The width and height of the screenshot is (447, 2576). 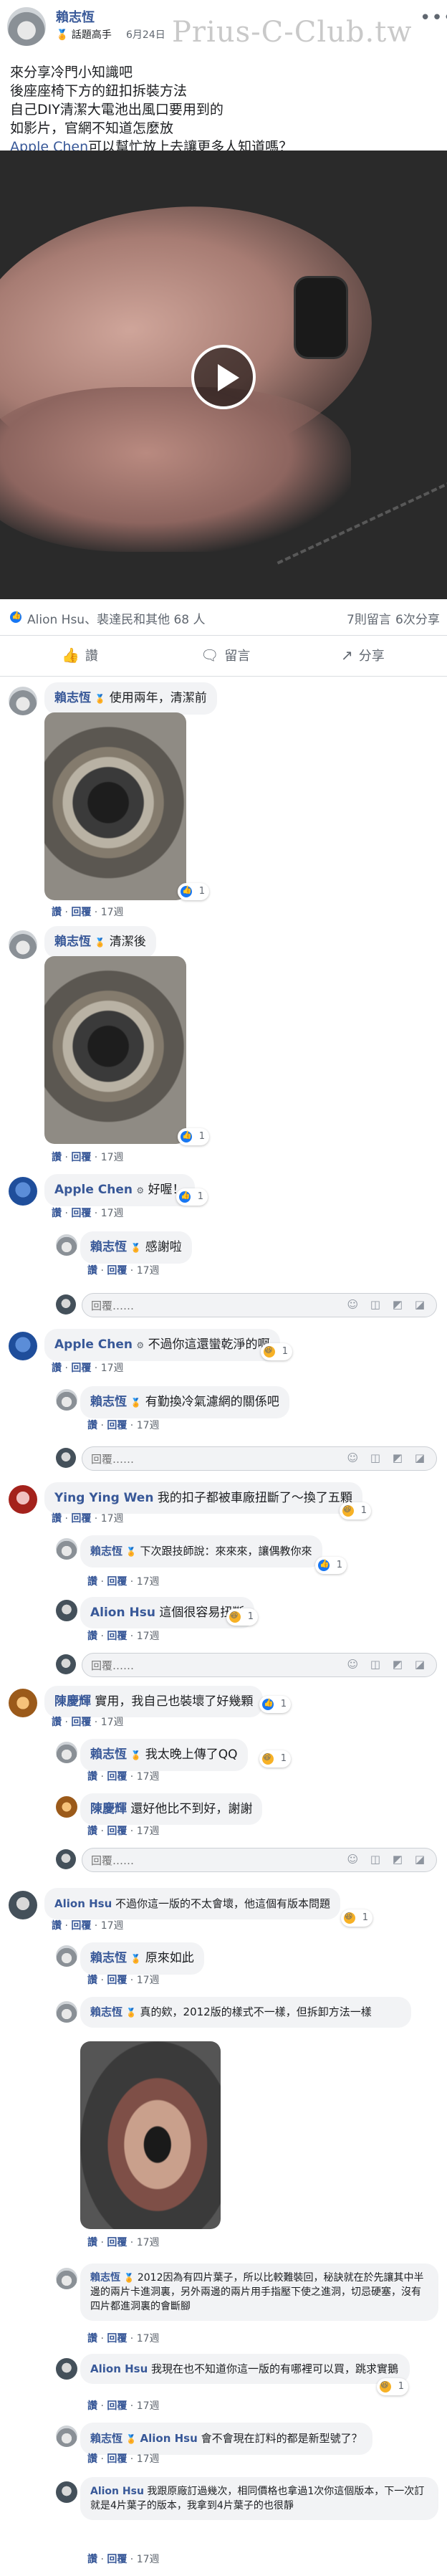 What do you see at coordinates (369, 618) in the screenshot?
I see `comments-count: 7則留言` at bounding box center [369, 618].